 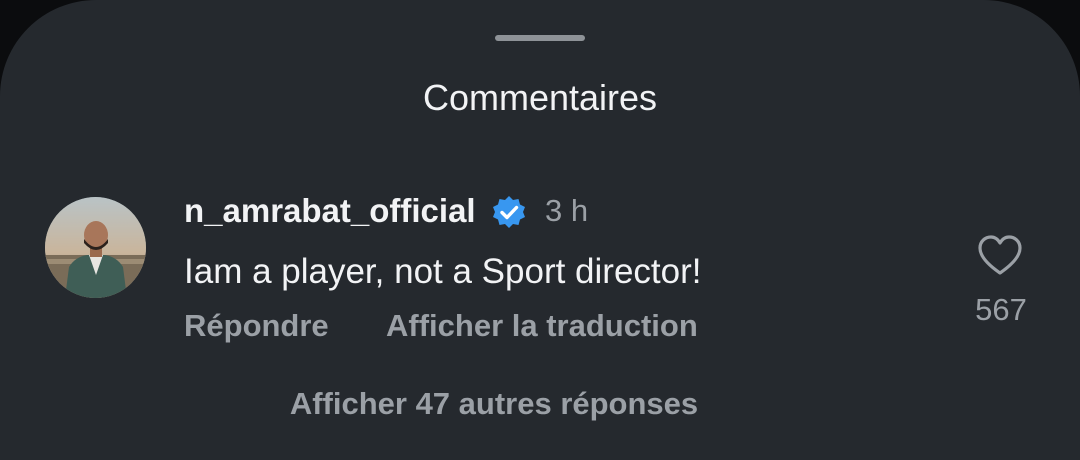 What do you see at coordinates (509, 212) in the screenshot?
I see `verified-badge-icon` at bounding box center [509, 212].